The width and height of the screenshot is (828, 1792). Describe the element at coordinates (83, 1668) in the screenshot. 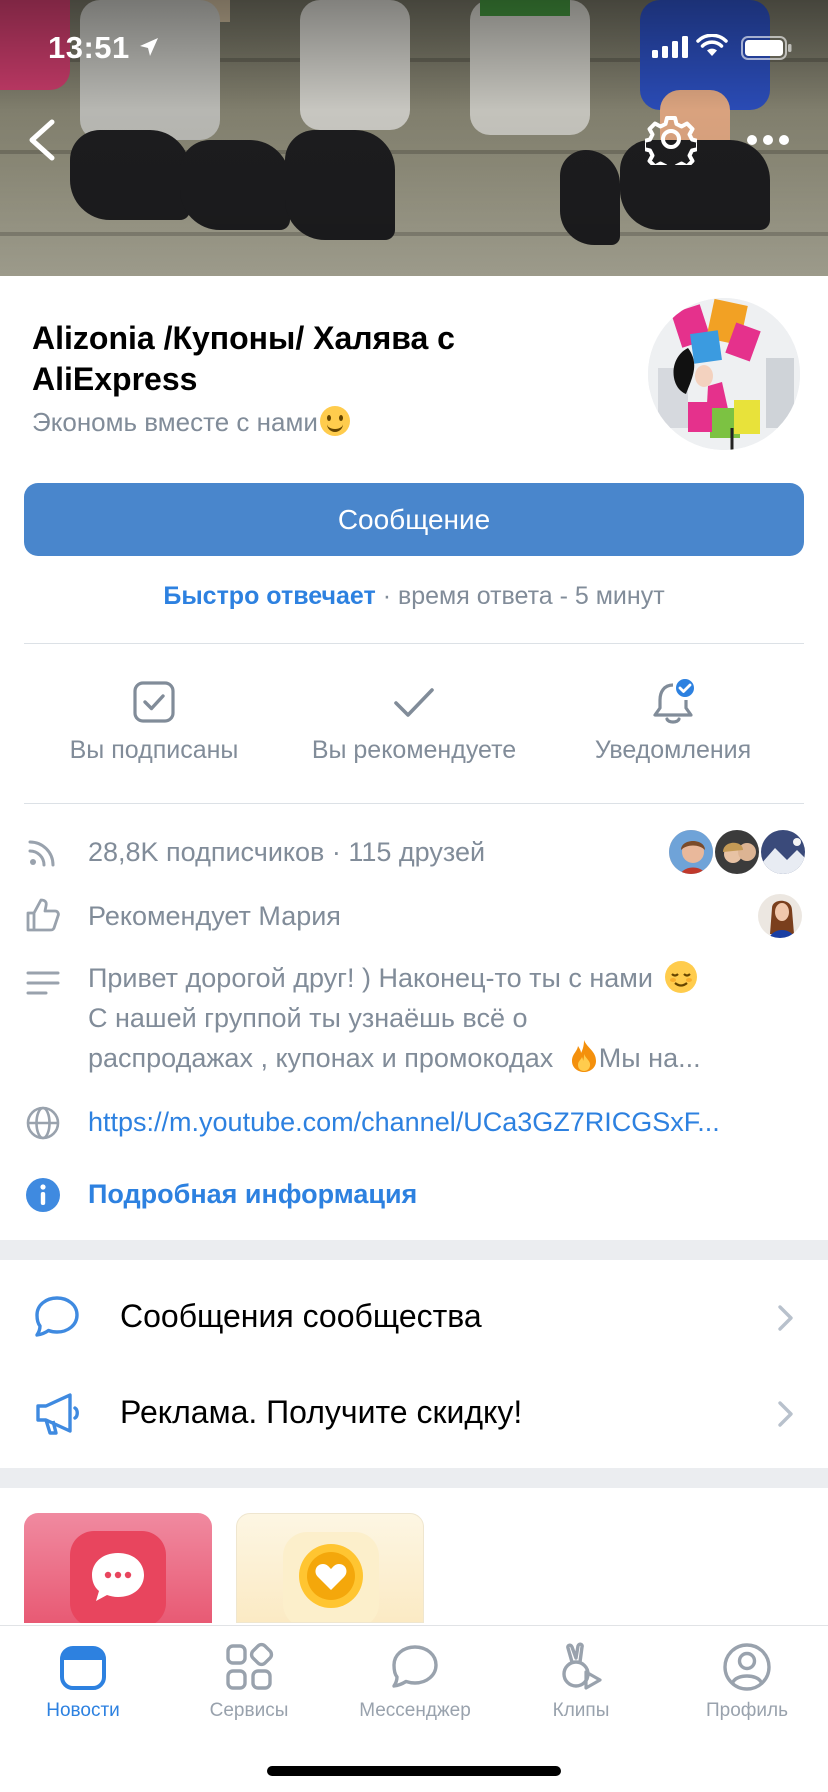

I see `news-icon` at that location.